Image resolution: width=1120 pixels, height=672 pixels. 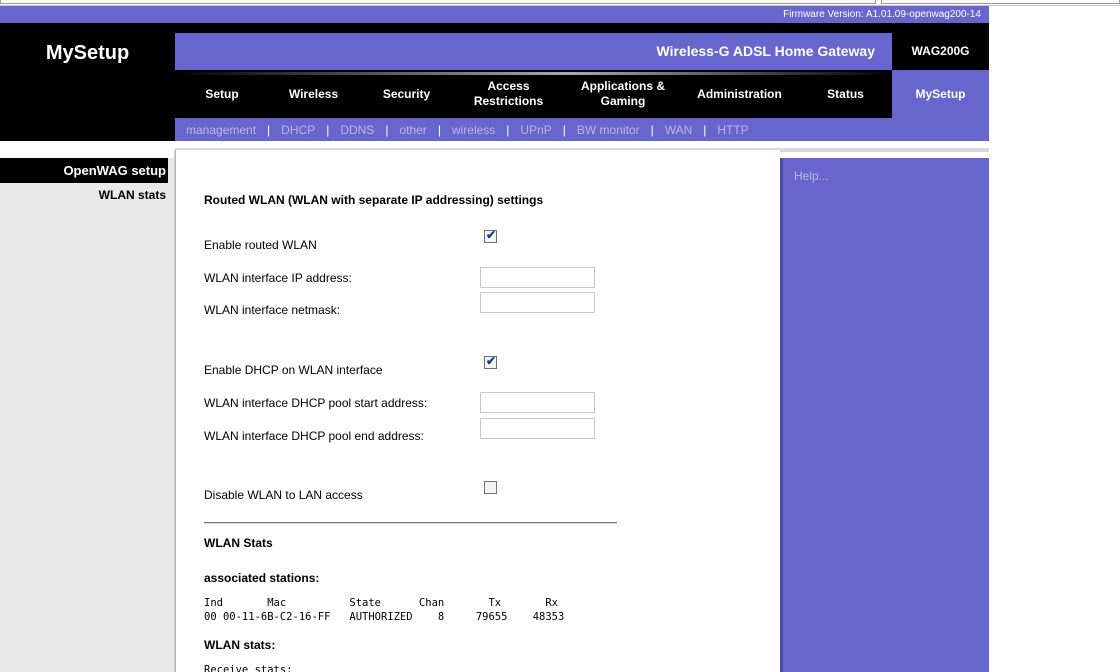 What do you see at coordinates (490, 487) in the screenshot?
I see `disable-wlan-lan-checkbox` at bounding box center [490, 487].